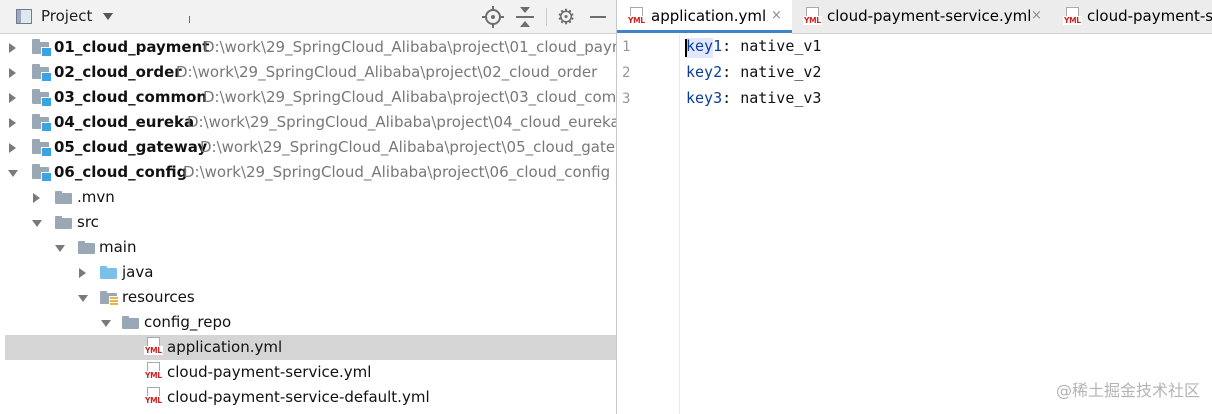  Describe the element at coordinates (96, 197) in the screenshot. I see `tree-item-name: .mvn` at that location.